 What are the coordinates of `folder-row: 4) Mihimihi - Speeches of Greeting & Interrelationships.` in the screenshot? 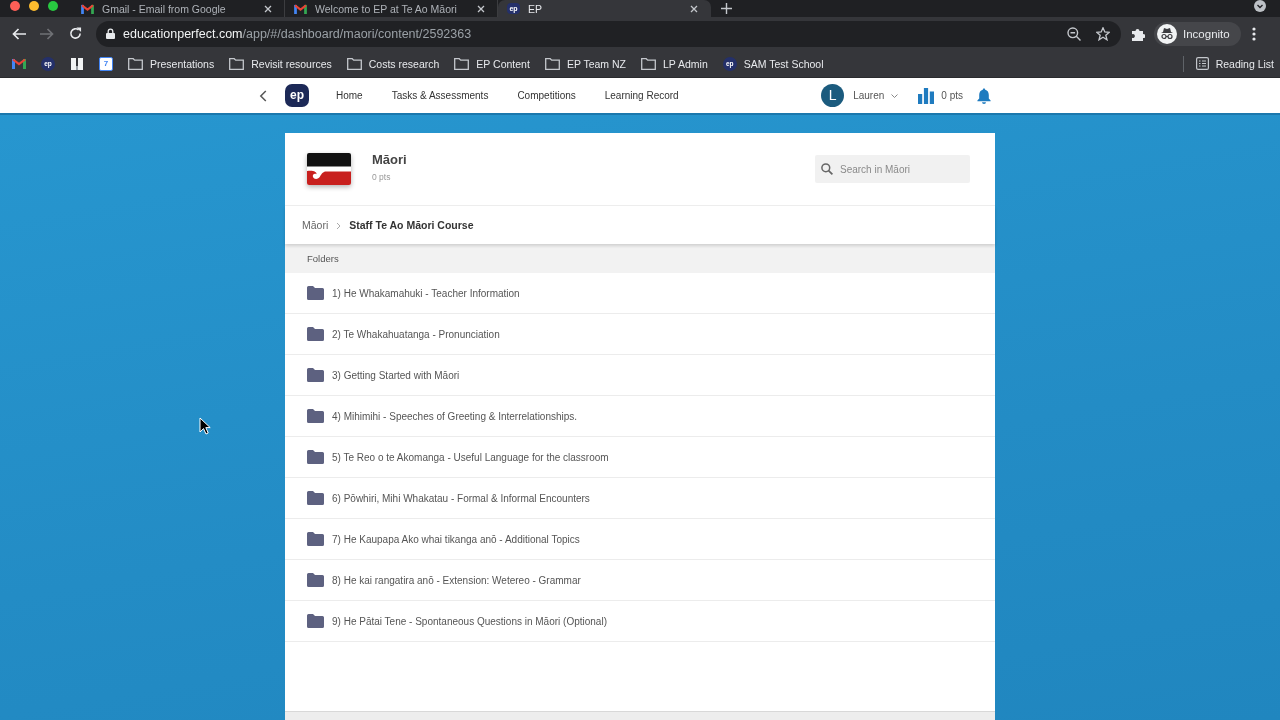 It's located at (640, 416).